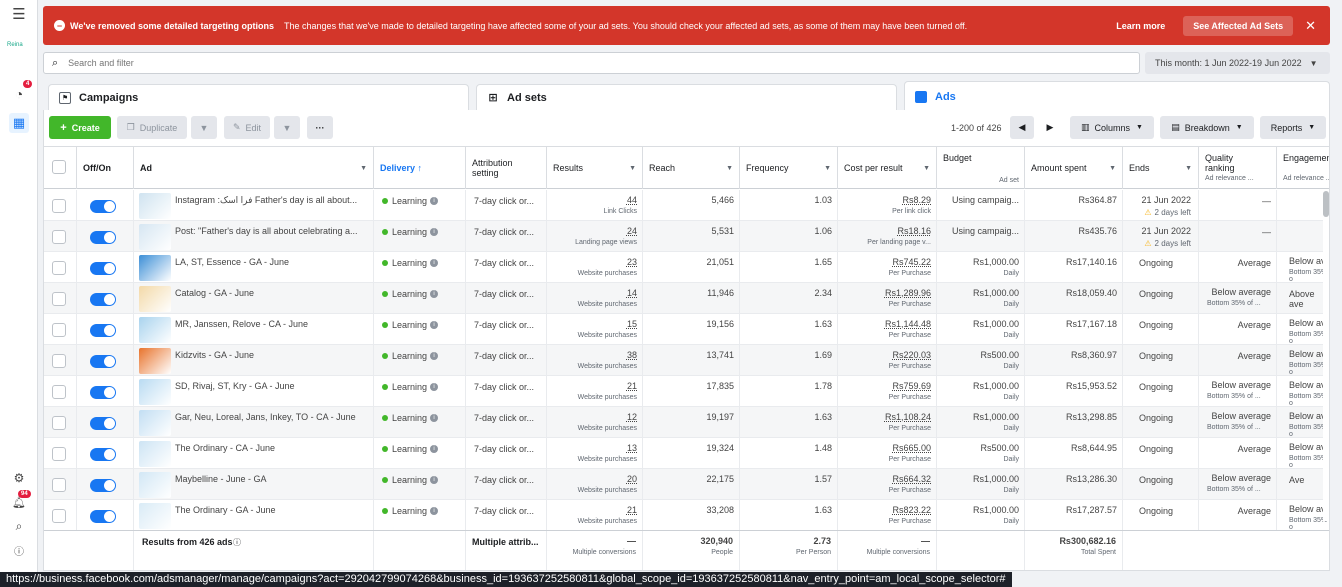 The width and height of the screenshot is (1342, 587). What do you see at coordinates (59, 167) in the screenshot?
I see `select-all-checkbox` at bounding box center [59, 167].